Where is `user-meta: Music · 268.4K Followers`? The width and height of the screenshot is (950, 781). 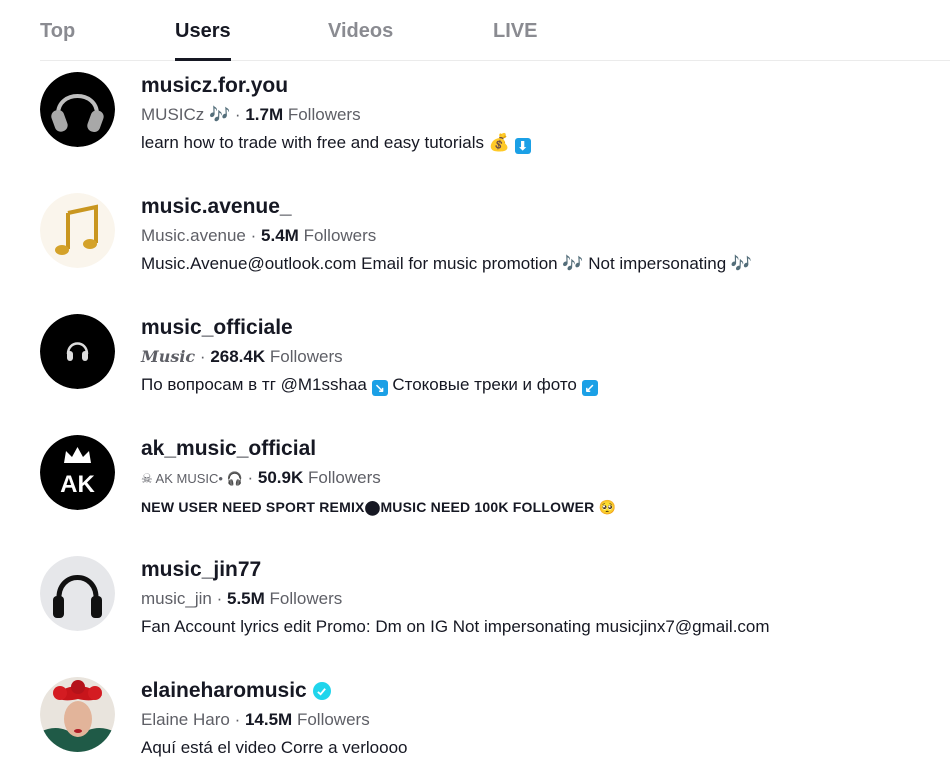
user-meta: Music · 268.4K Followers is located at coordinates (242, 356).